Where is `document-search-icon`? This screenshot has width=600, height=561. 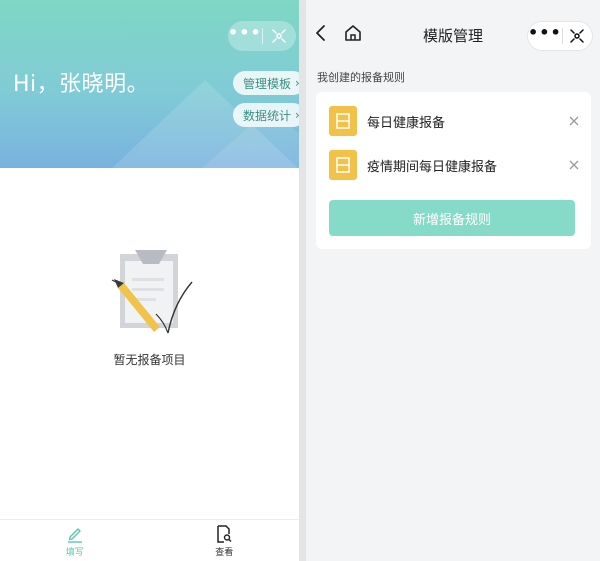 document-search-icon is located at coordinates (224, 533).